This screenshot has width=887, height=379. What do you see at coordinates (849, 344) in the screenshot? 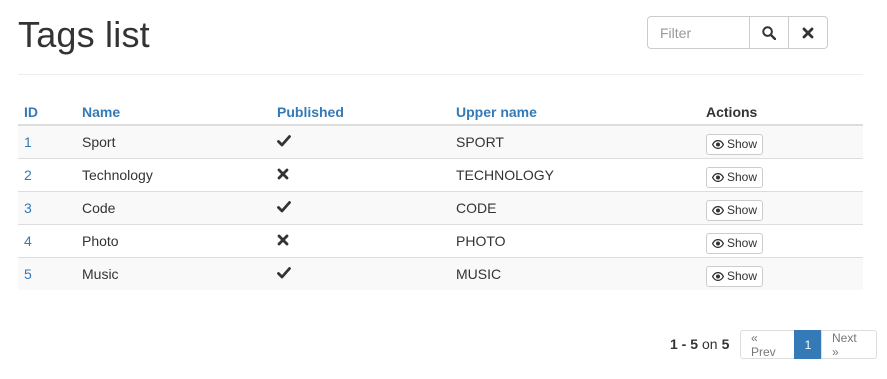
I see `next-page-button: Next »` at bounding box center [849, 344].